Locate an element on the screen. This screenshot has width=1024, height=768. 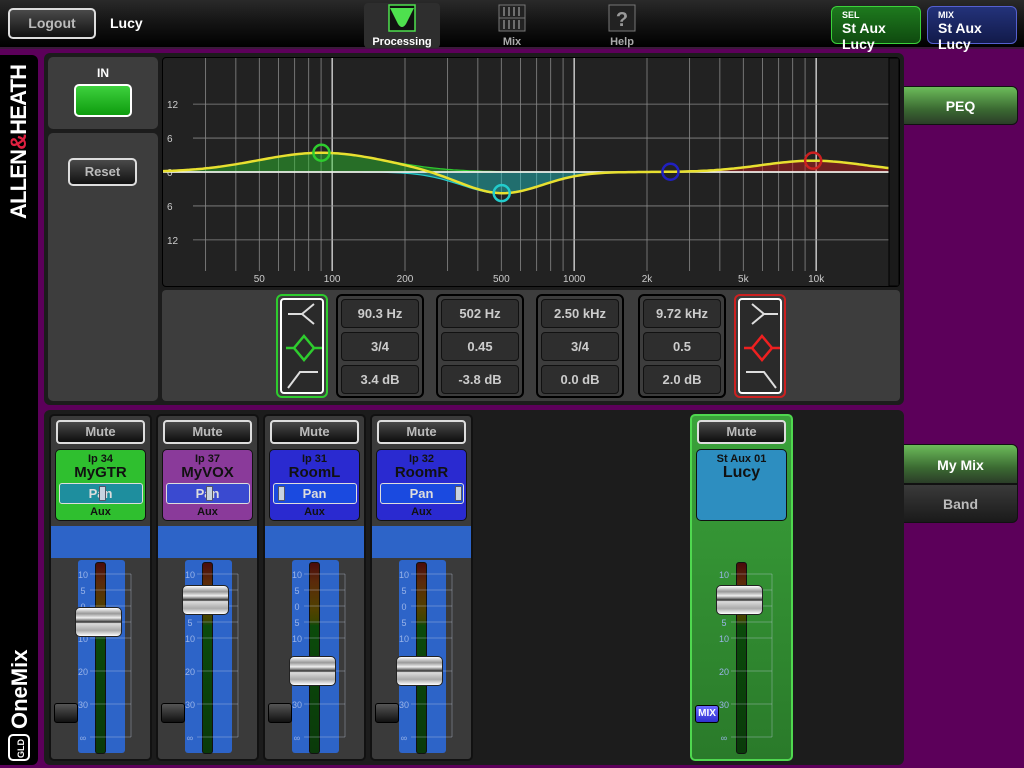
band-3-gain: 0.0 dB is located at coordinates (580, 379).